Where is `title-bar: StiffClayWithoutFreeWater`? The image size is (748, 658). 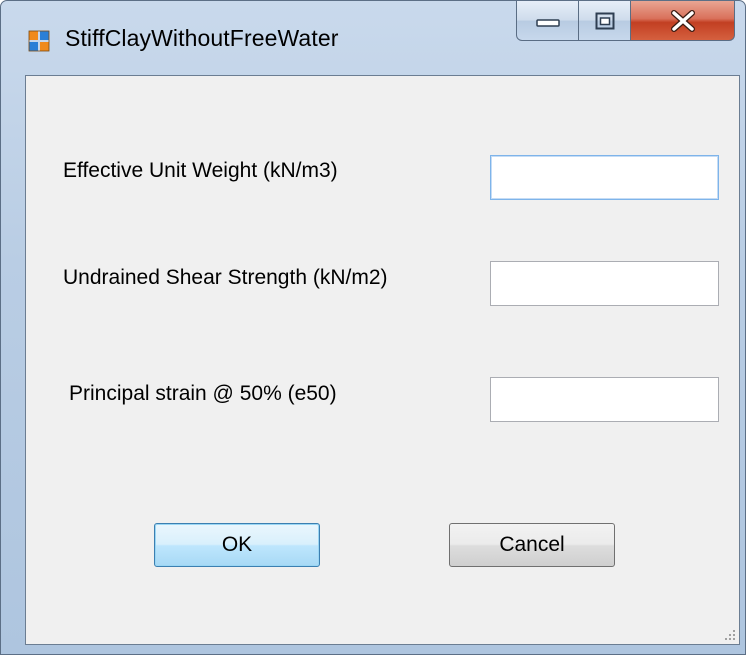 title-bar: StiffClayWithoutFreeWater is located at coordinates (374, 39).